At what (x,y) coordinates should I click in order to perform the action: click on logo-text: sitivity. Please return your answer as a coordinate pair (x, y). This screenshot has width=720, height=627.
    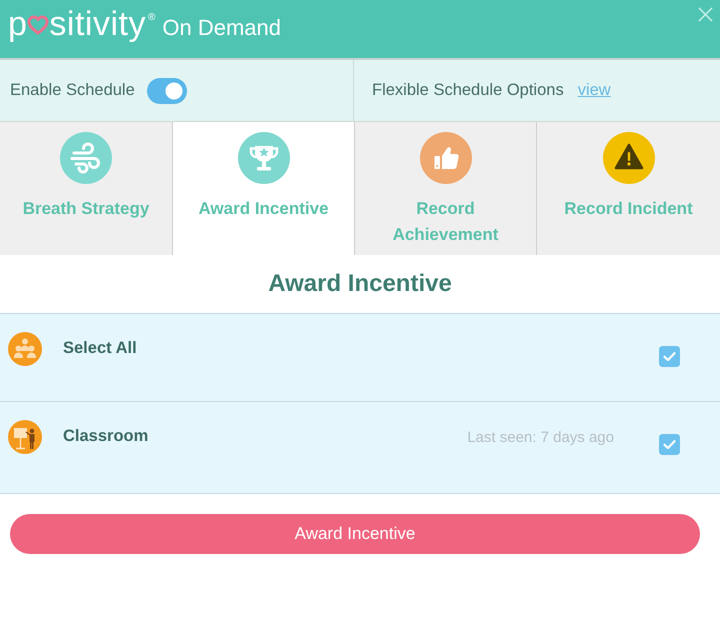
    Looking at the image, I should click on (97, 24).